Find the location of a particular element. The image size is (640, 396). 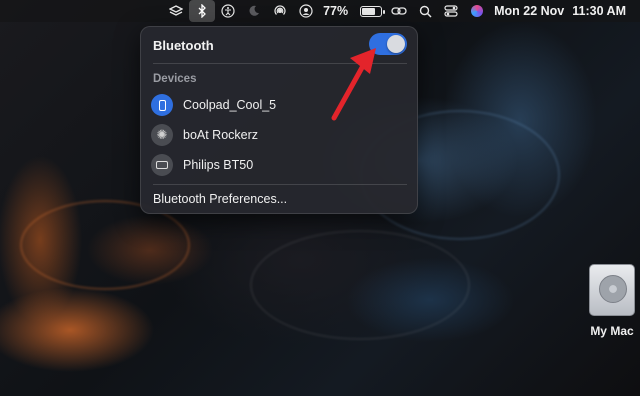

device-name: Coolpad_Cool_5 is located at coordinates (230, 105).